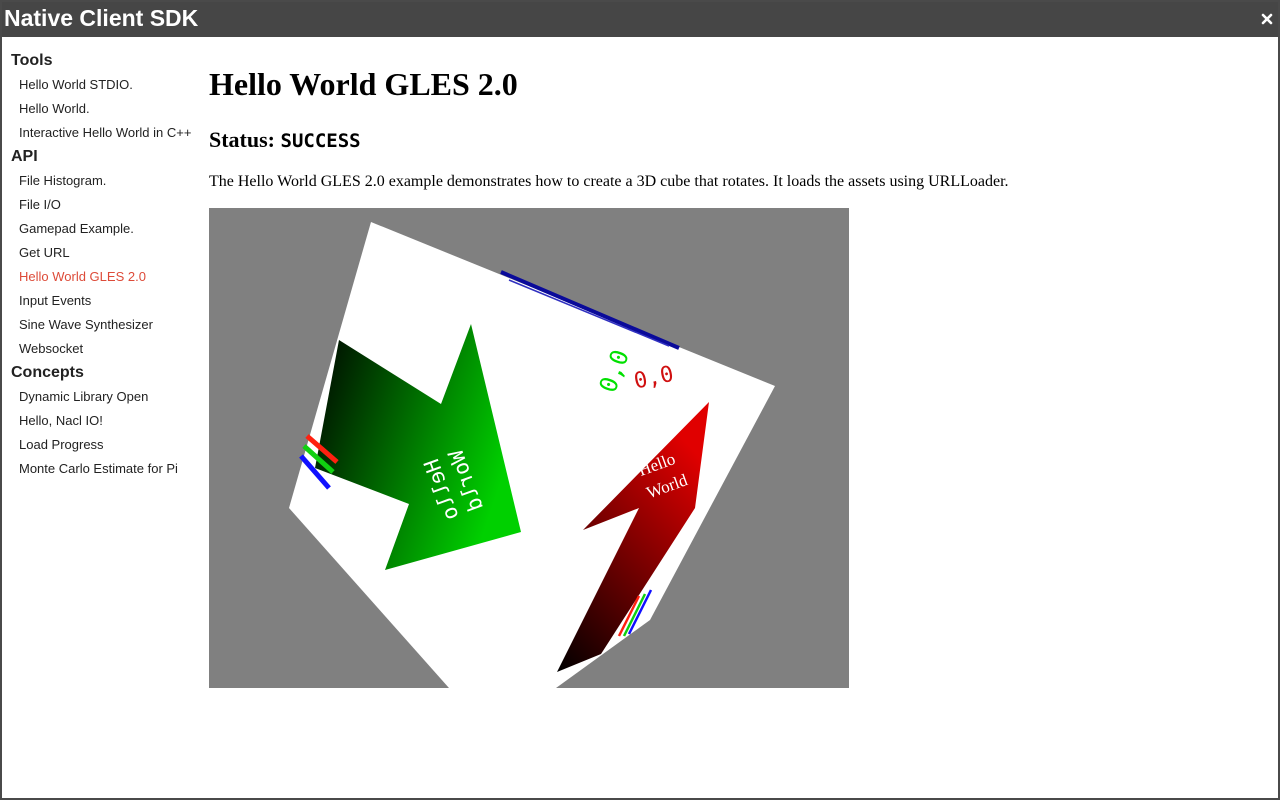 This screenshot has height=800, width=1280. What do you see at coordinates (105, 445) in the screenshot?
I see `sidebar-item: Load Progress` at bounding box center [105, 445].